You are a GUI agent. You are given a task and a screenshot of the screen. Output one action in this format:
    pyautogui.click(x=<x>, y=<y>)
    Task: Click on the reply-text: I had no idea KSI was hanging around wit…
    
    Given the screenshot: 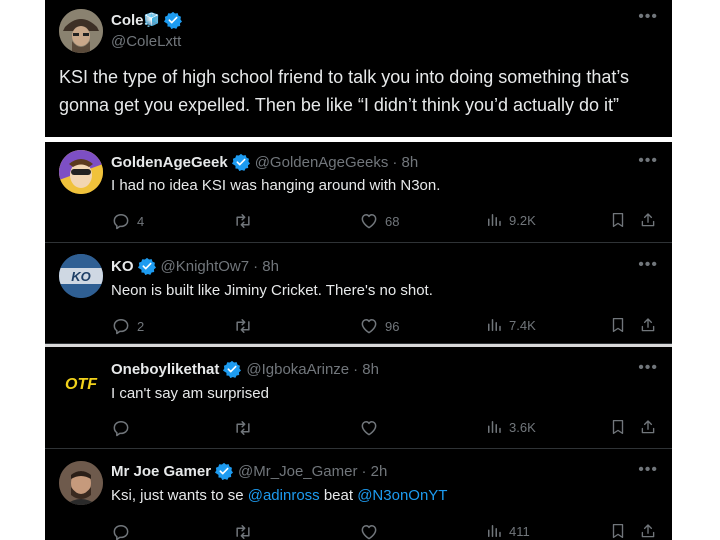 What is the action you would take?
    pyautogui.click(x=276, y=185)
    